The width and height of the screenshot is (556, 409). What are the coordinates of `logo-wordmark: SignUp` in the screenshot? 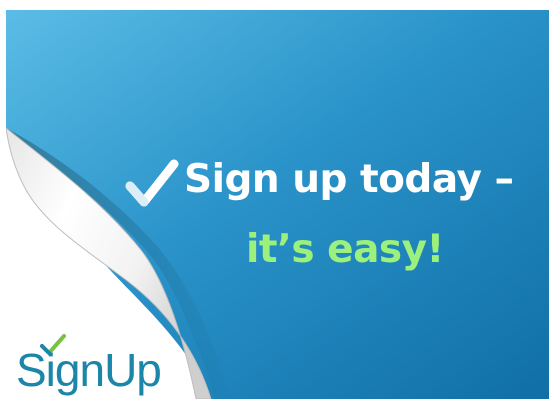 It's located at (89, 370).